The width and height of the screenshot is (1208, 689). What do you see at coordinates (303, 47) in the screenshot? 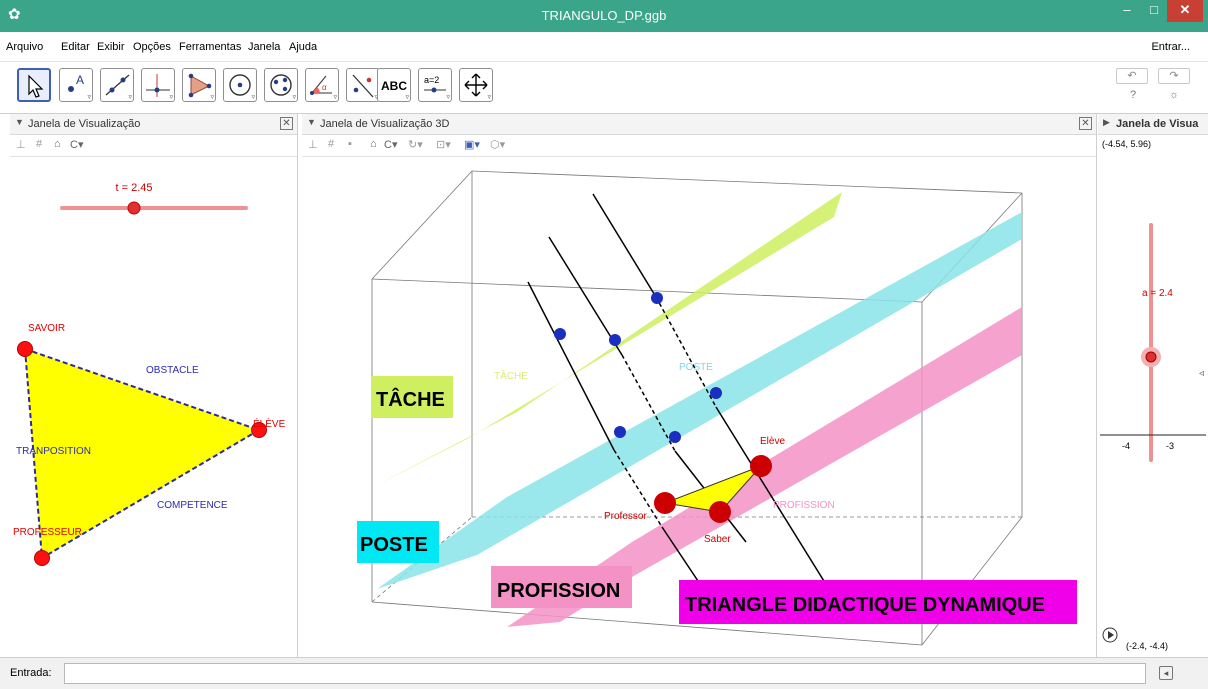
I see `menu-ajuda: Ajuda` at bounding box center [303, 47].